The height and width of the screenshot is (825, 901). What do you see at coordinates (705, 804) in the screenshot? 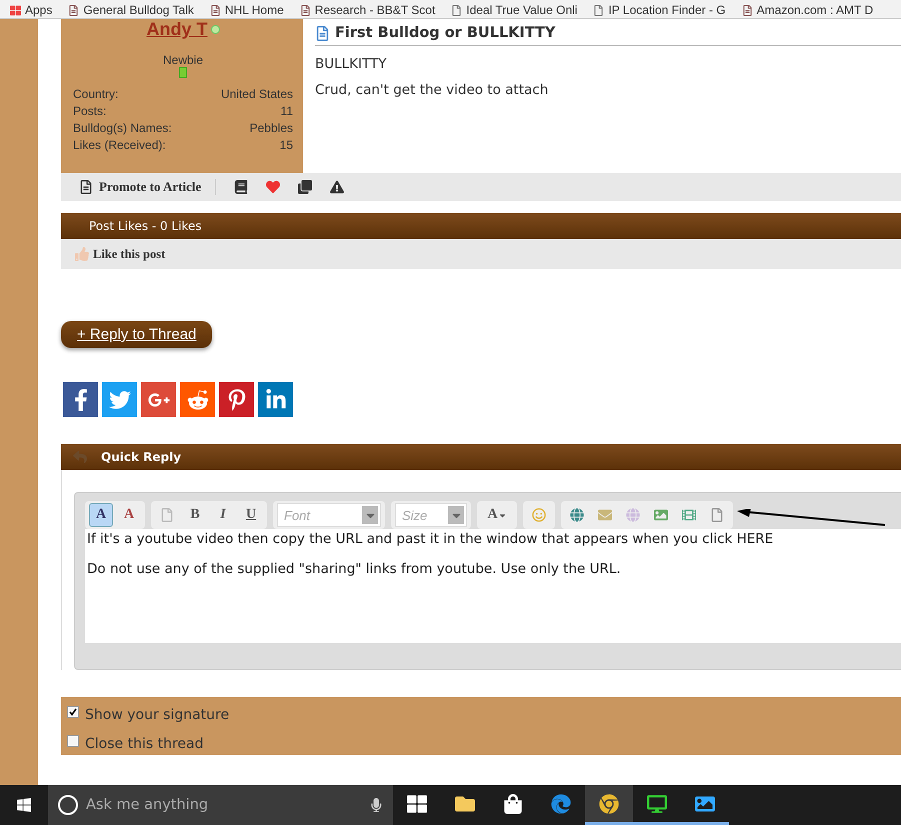
I see `photoshop-icon` at bounding box center [705, 804].